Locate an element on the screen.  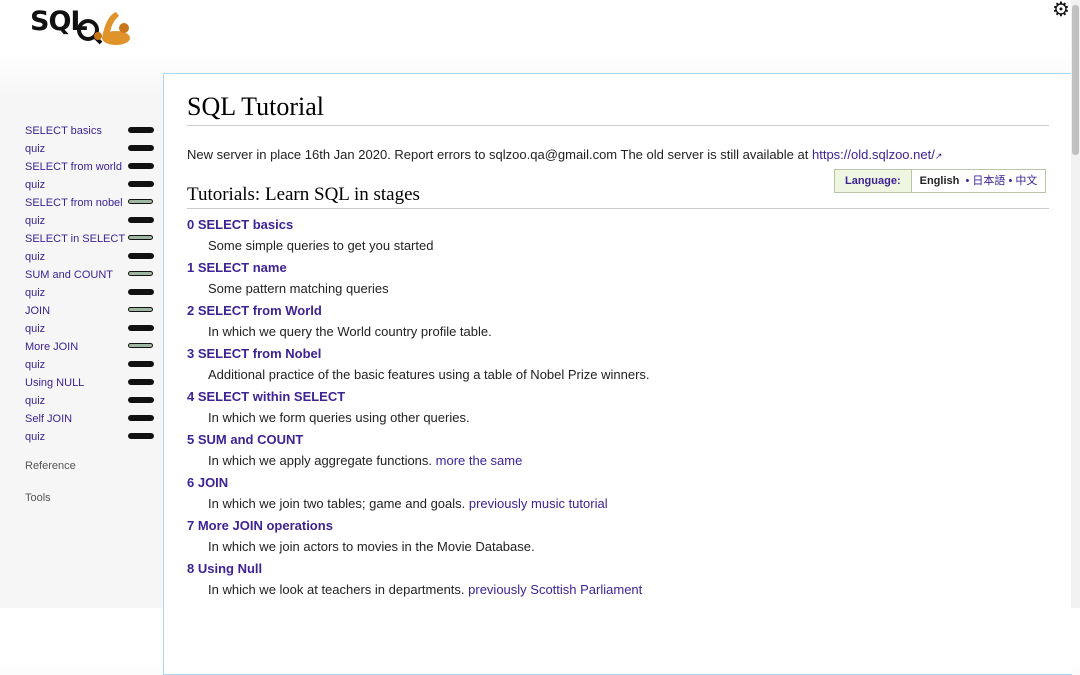
sidebar-item: SELECT basics is located at coordinates (92, 131).